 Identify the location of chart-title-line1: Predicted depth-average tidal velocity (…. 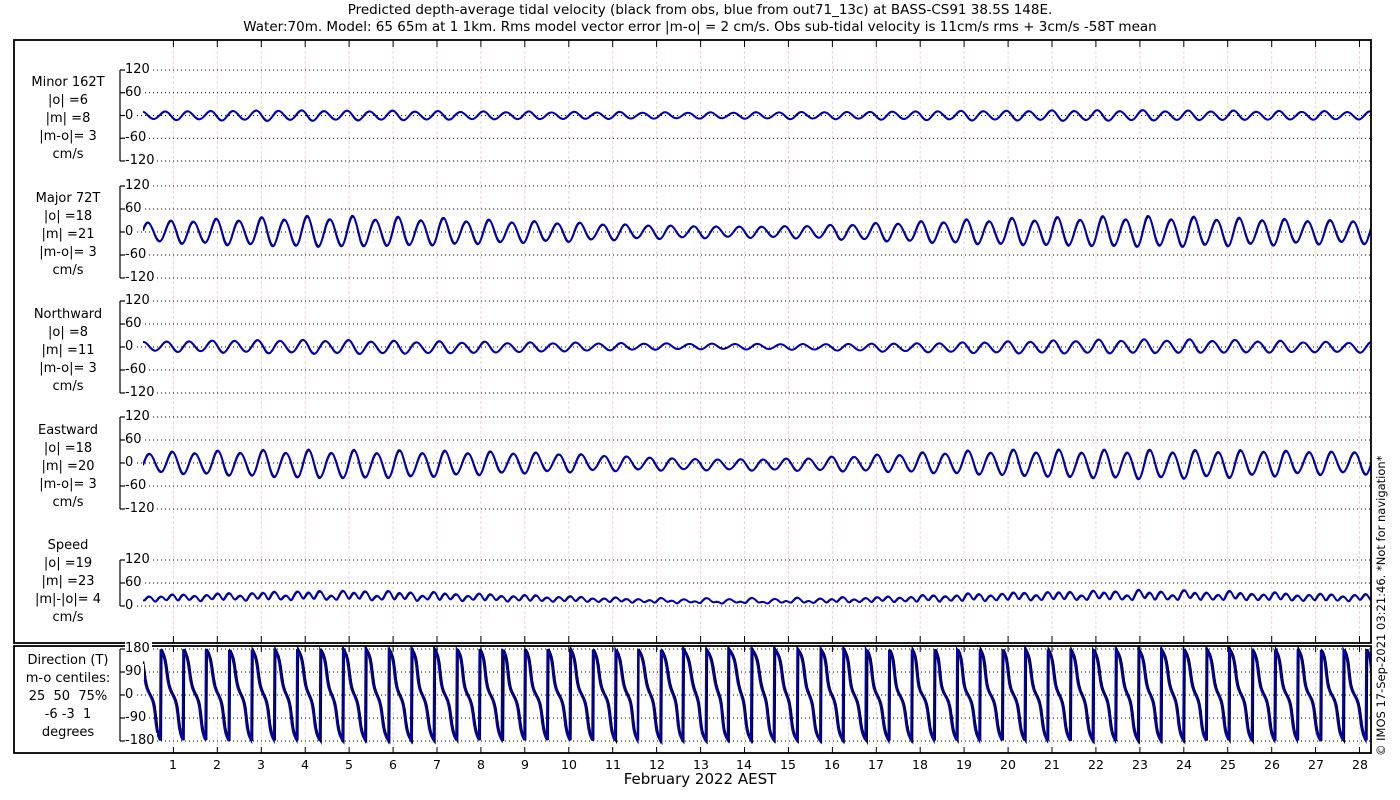
(700, 10).